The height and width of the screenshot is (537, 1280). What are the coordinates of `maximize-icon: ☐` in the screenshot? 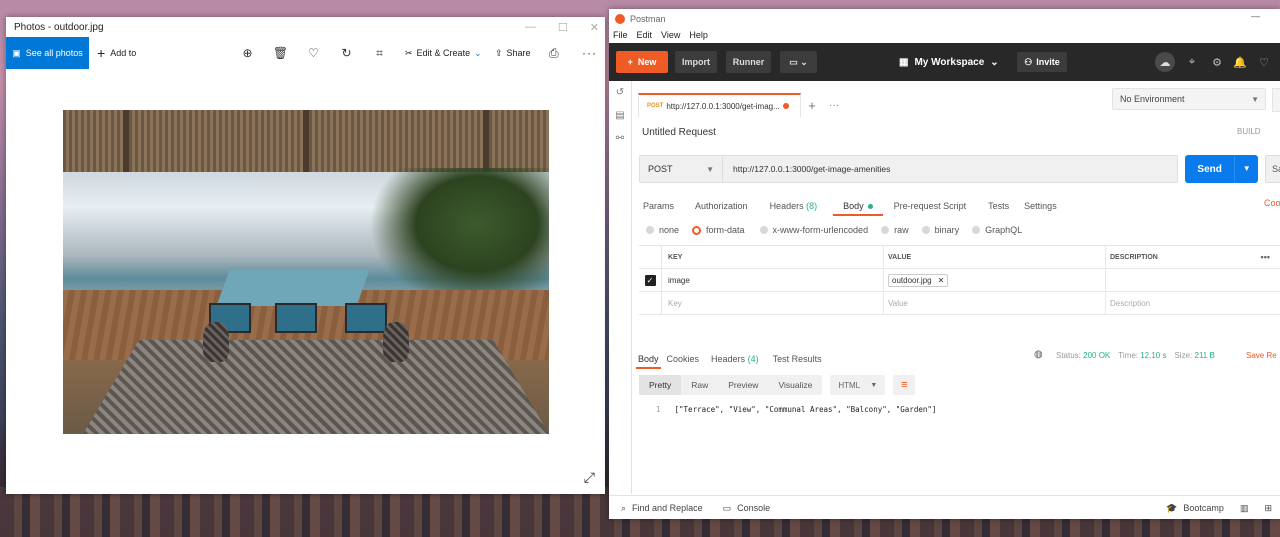 It's located at (563, 27).